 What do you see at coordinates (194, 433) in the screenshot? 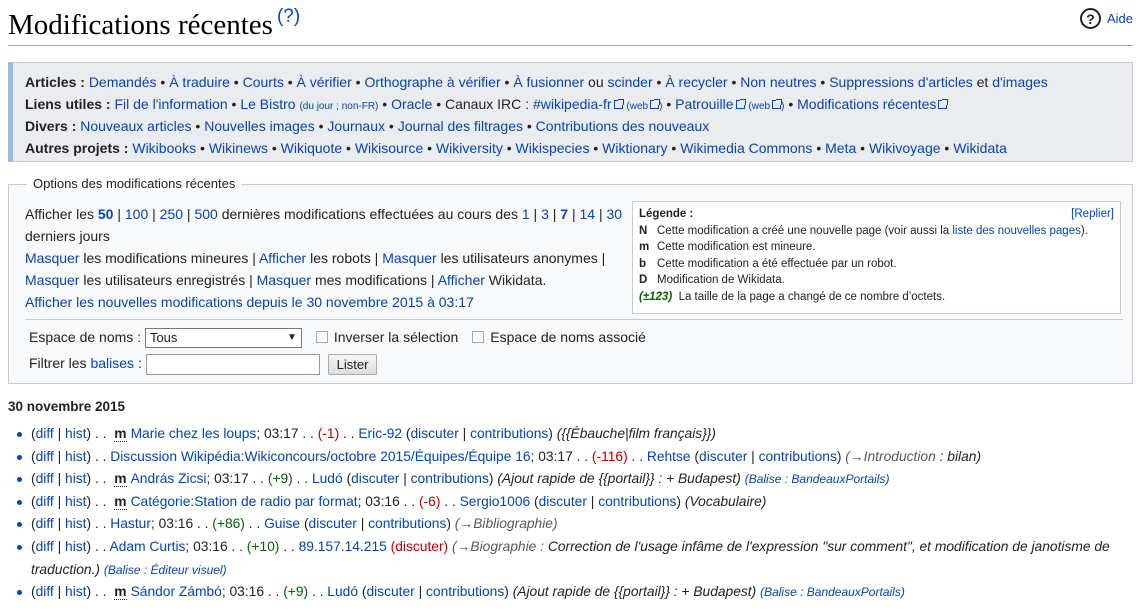
I see `page-link: Marie chez les loups` at bounding box center [194, 433].